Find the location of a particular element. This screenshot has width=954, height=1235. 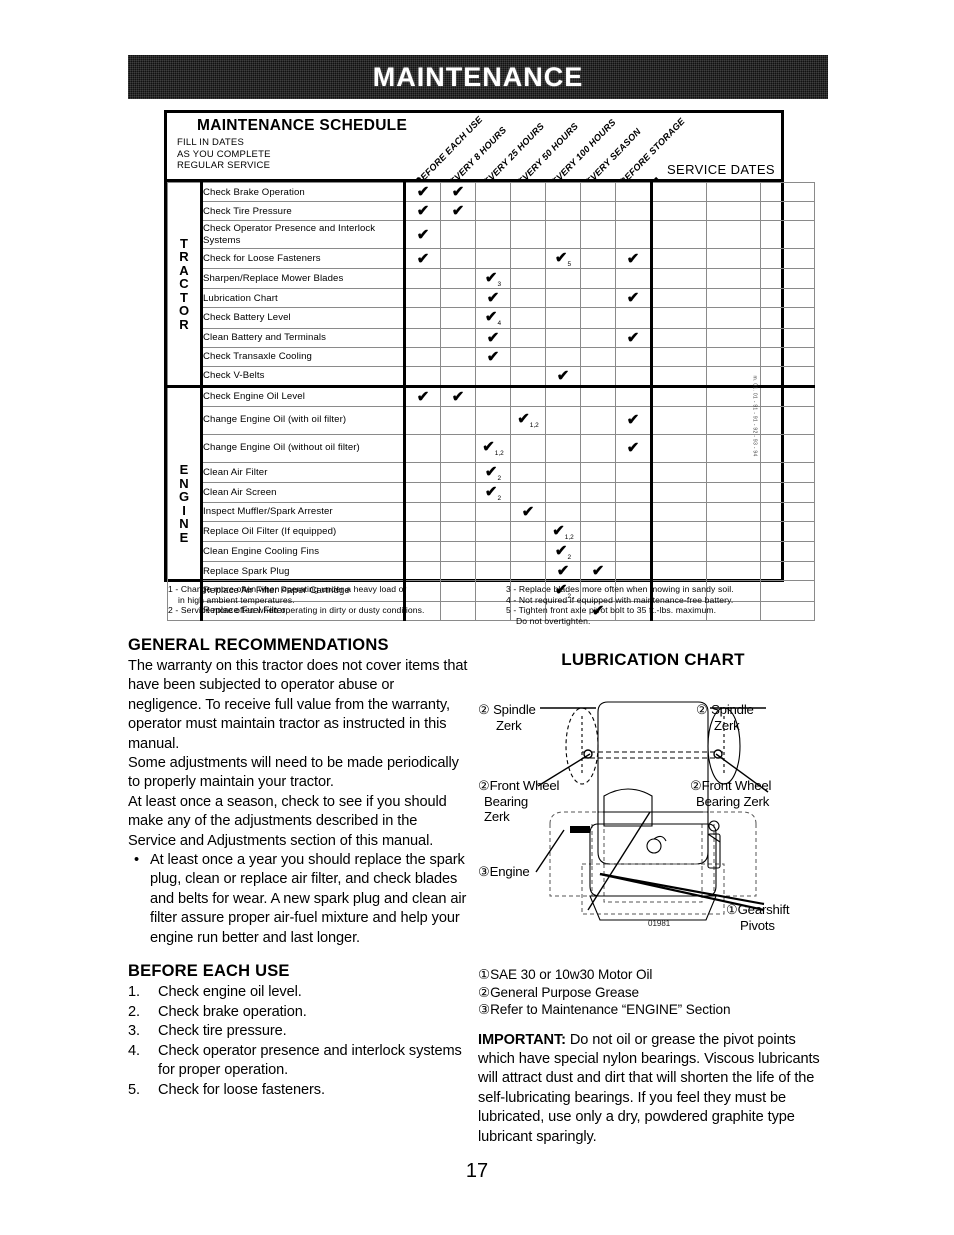

schedule-cell: ✔4 is located at coordinates (493, 318).